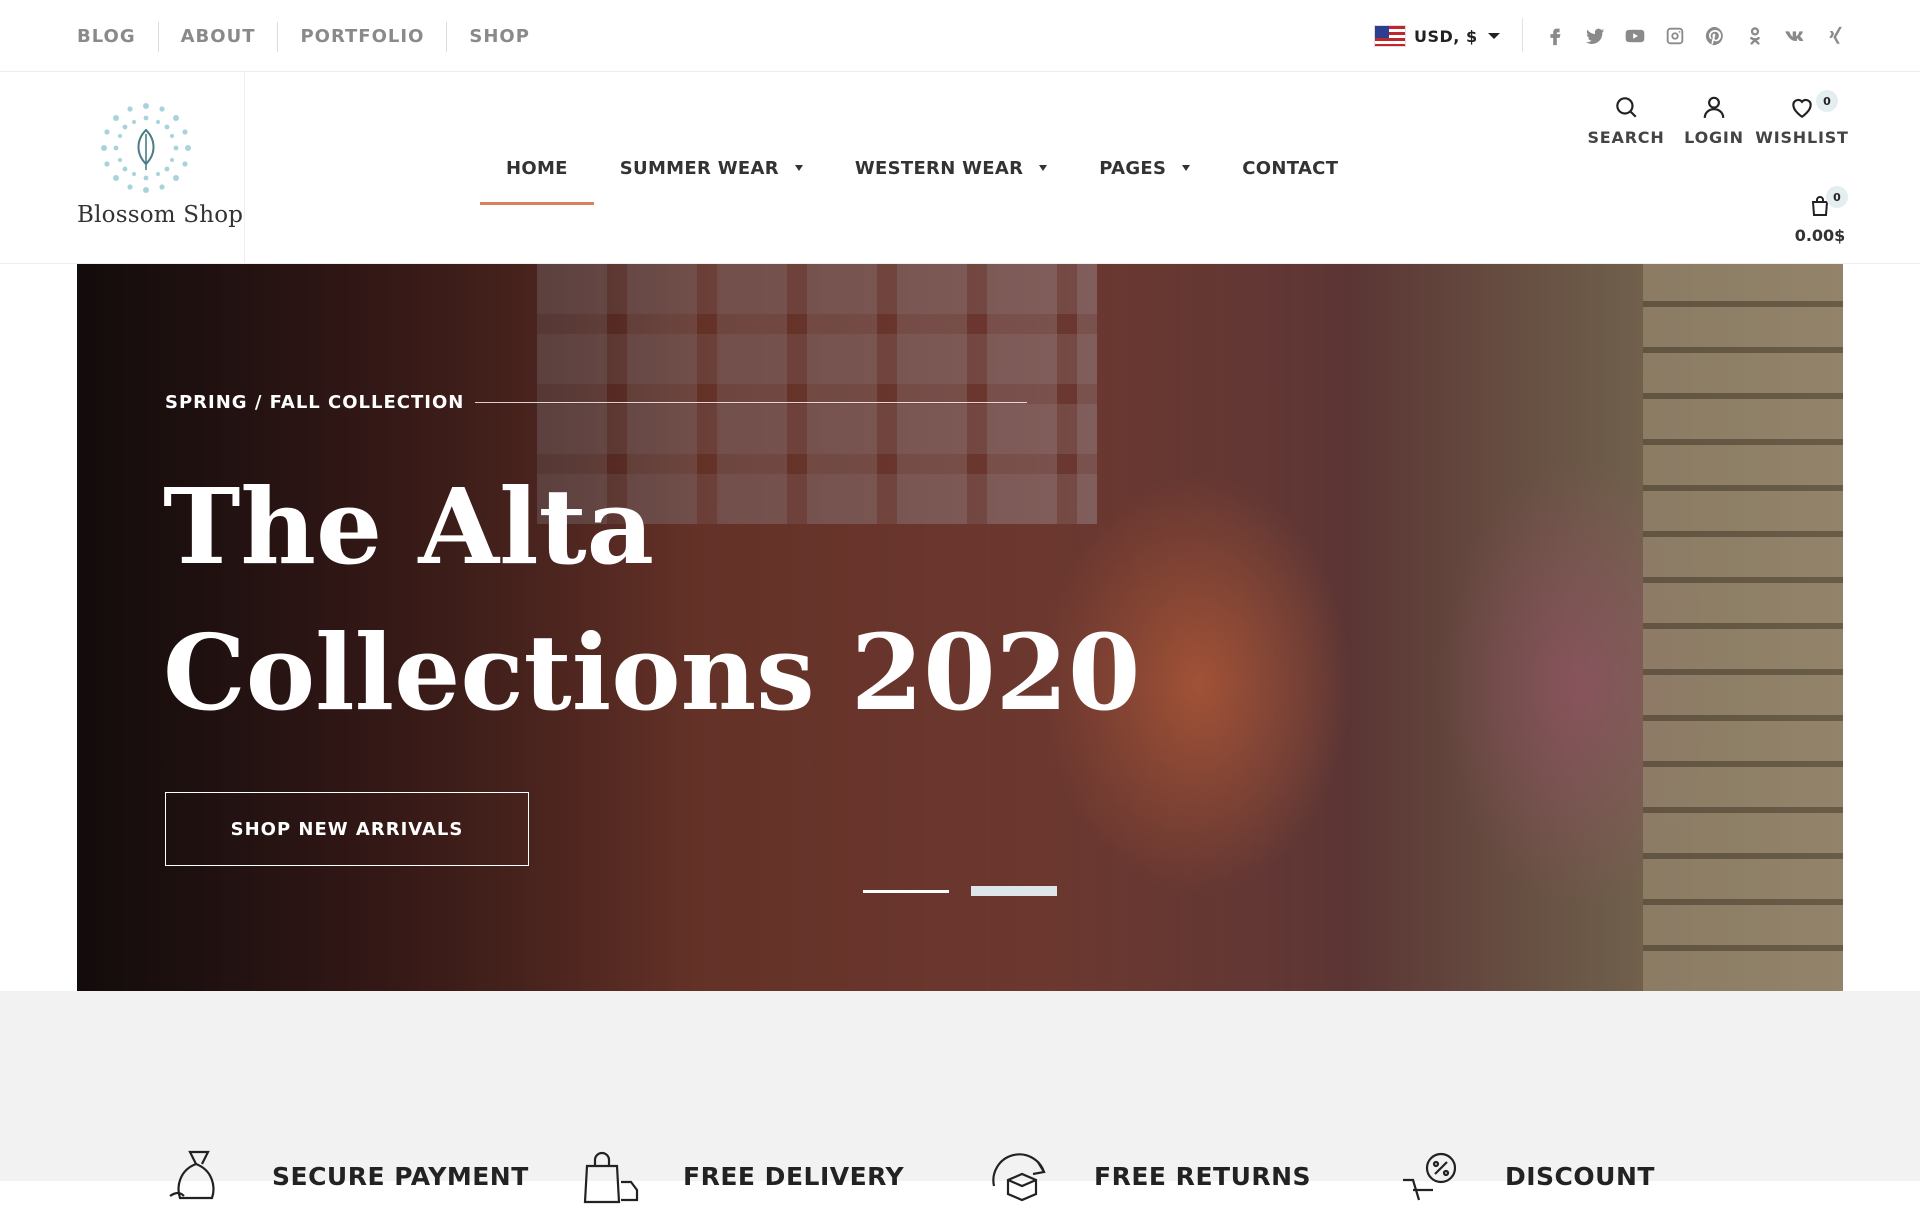  I want to click on chevron-down-icon, so click(1493, 36).